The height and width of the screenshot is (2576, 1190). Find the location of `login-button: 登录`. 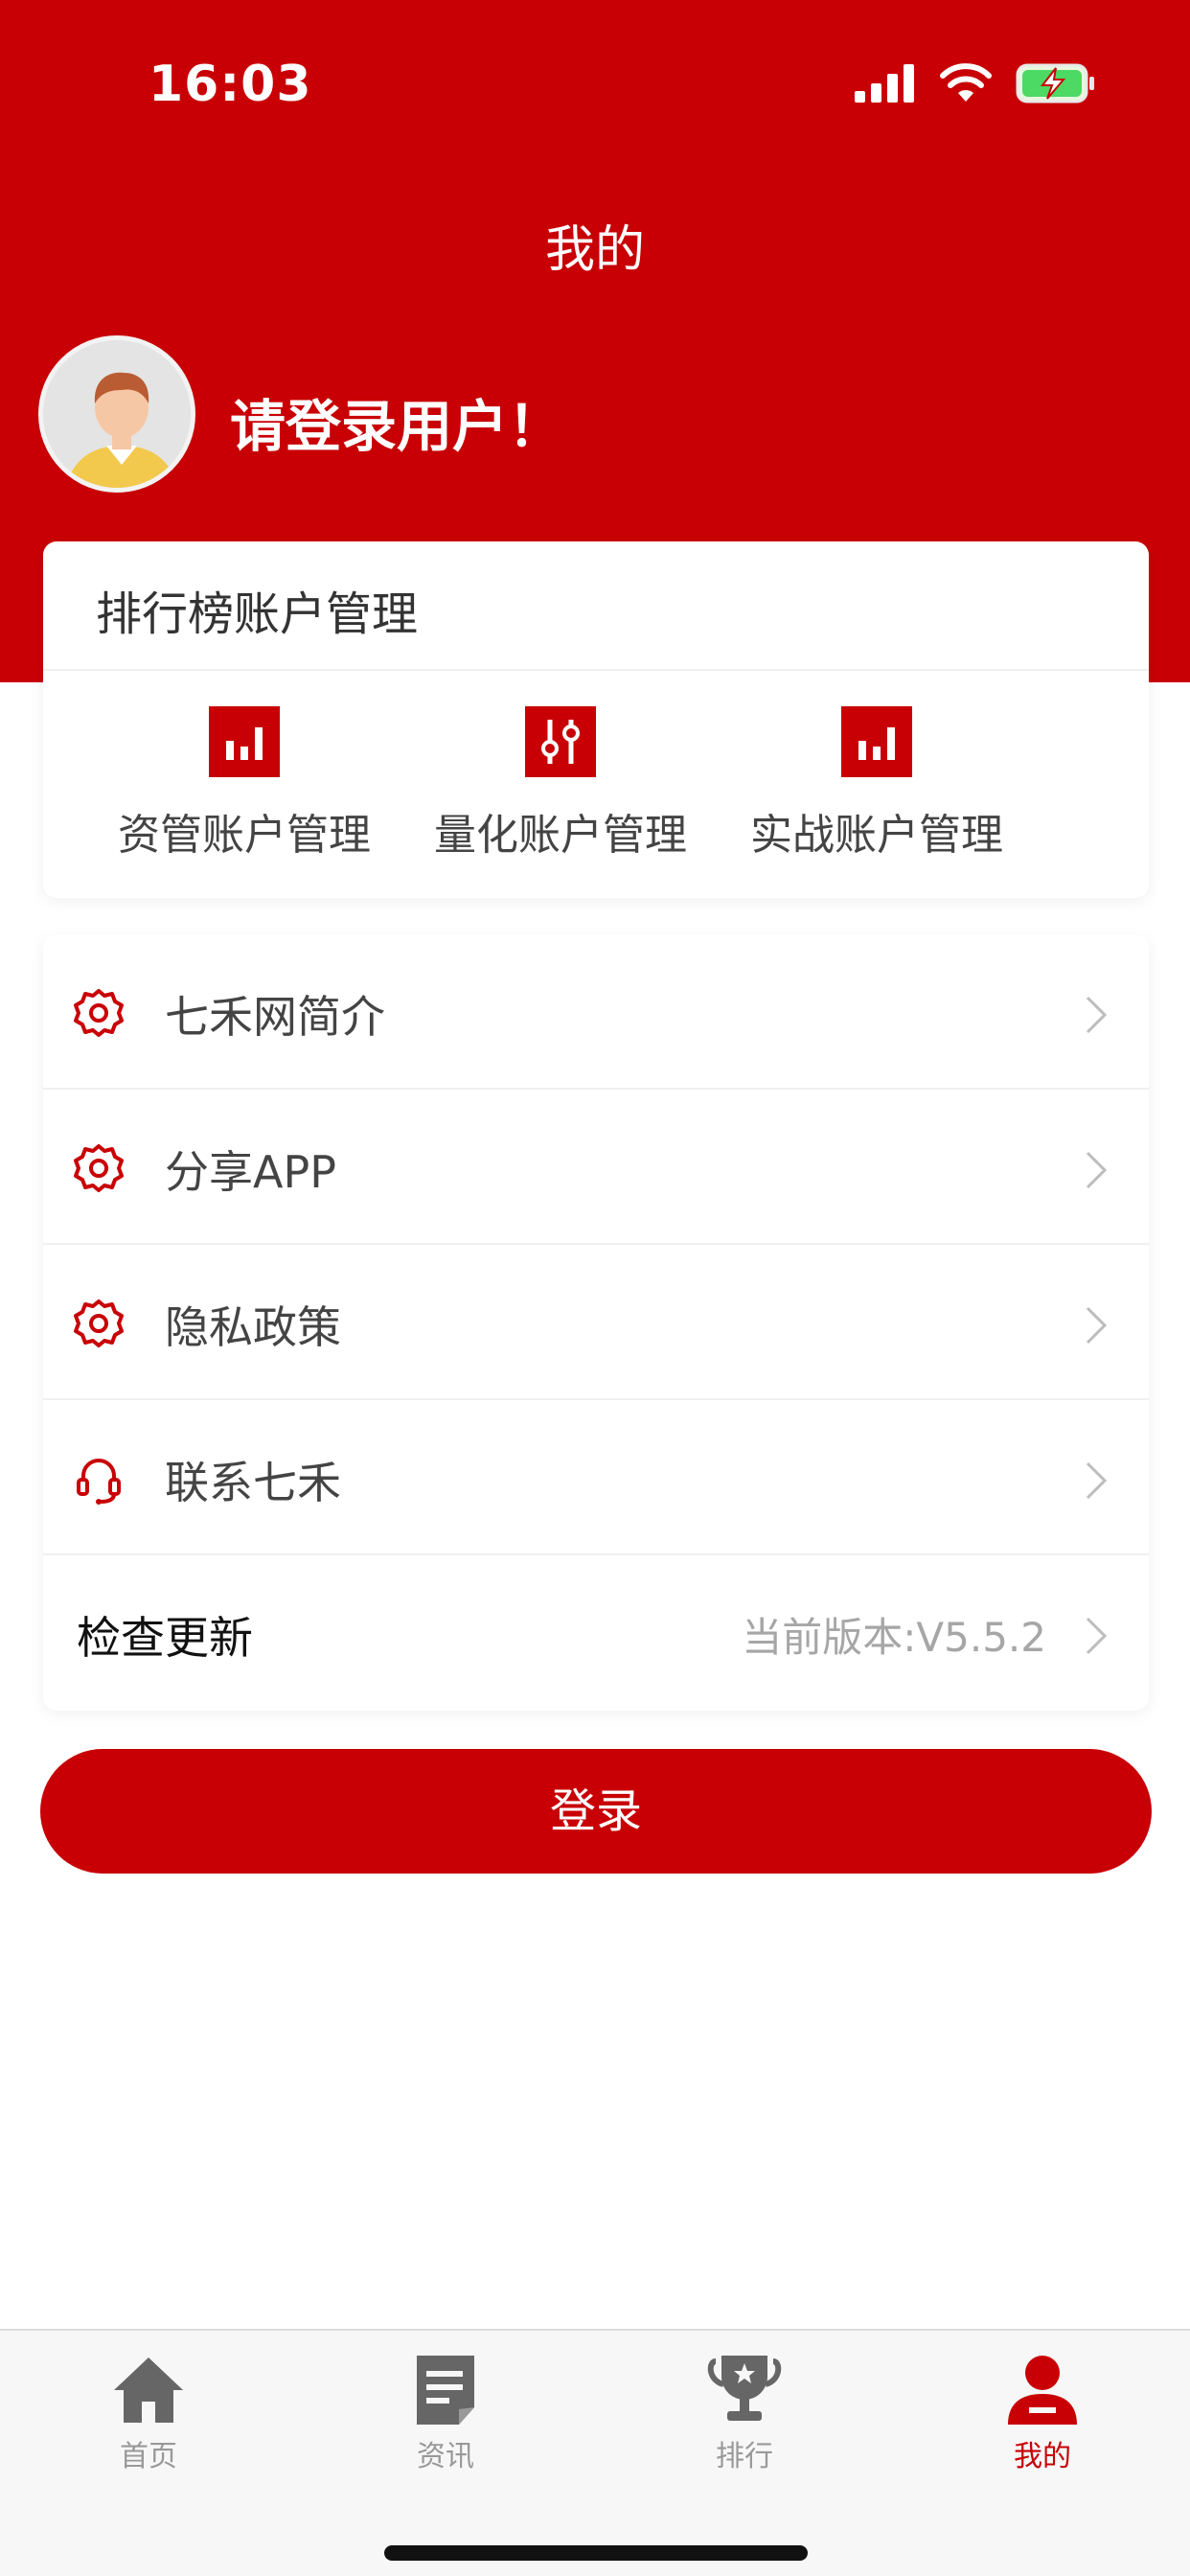

login-button: 登录 is located at coordinates (596, 1811).